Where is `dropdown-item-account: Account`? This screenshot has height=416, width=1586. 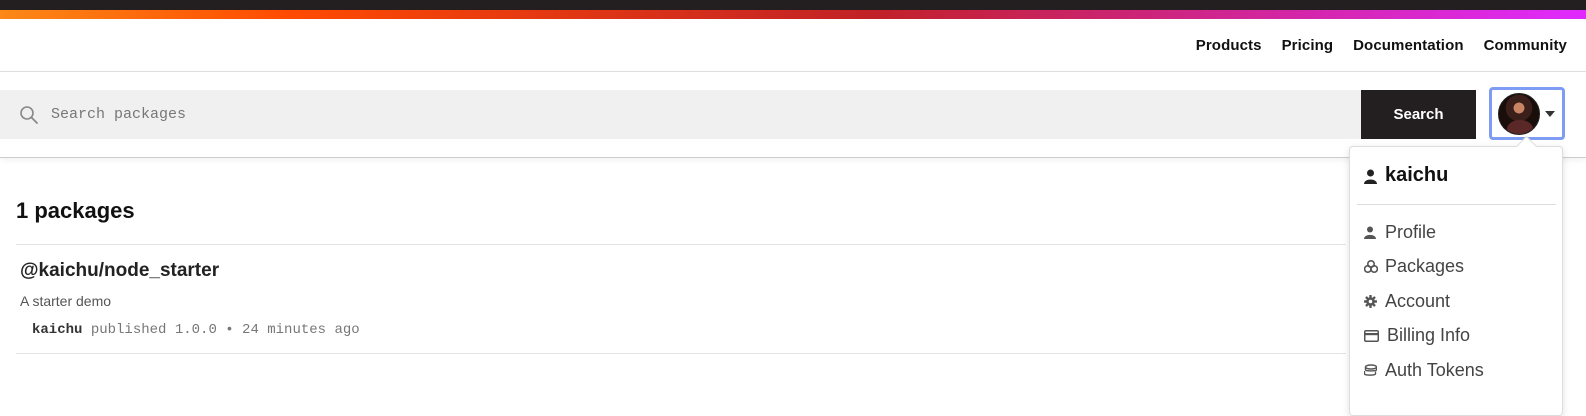 dropdown-item-account: Account is located at coordinates (1424, 301).